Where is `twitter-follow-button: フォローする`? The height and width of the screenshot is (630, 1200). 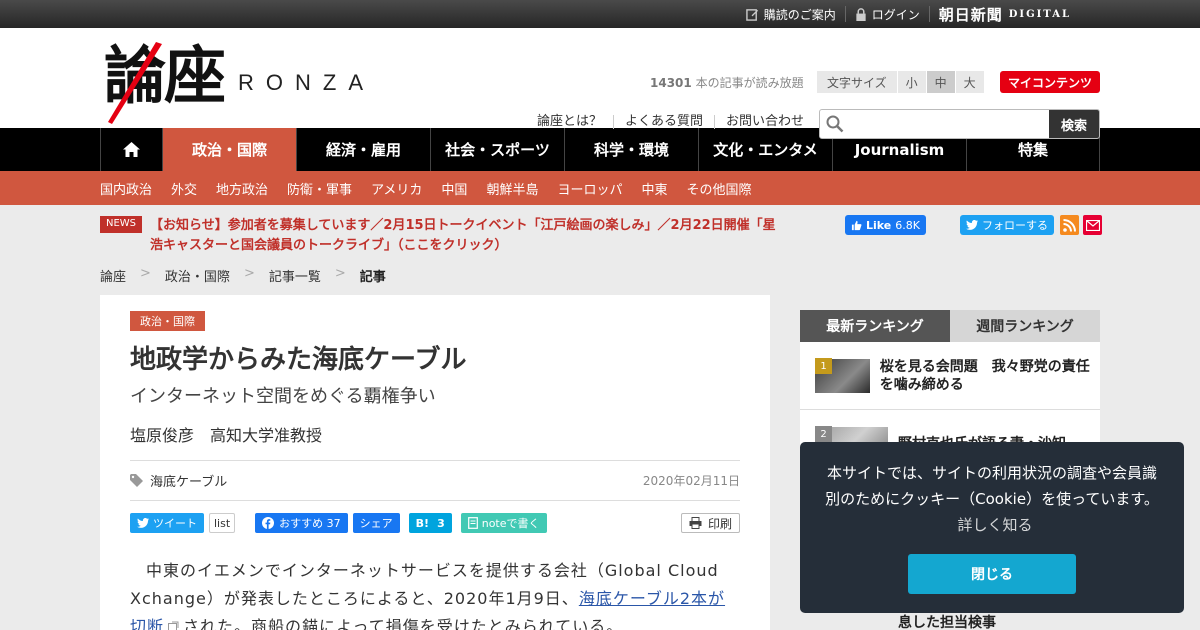 twitter-follow-button: フォローする is located at coordinates (1007, 225).